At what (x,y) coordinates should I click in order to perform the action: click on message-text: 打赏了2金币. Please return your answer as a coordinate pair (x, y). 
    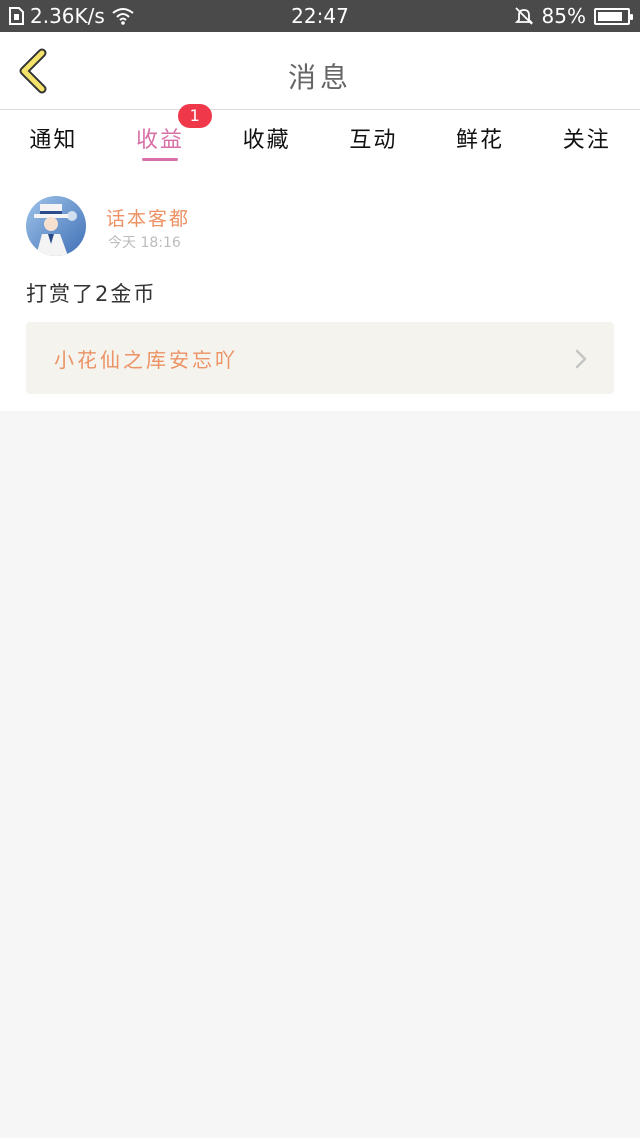
    Looking at the image, I should click on (91, 294).